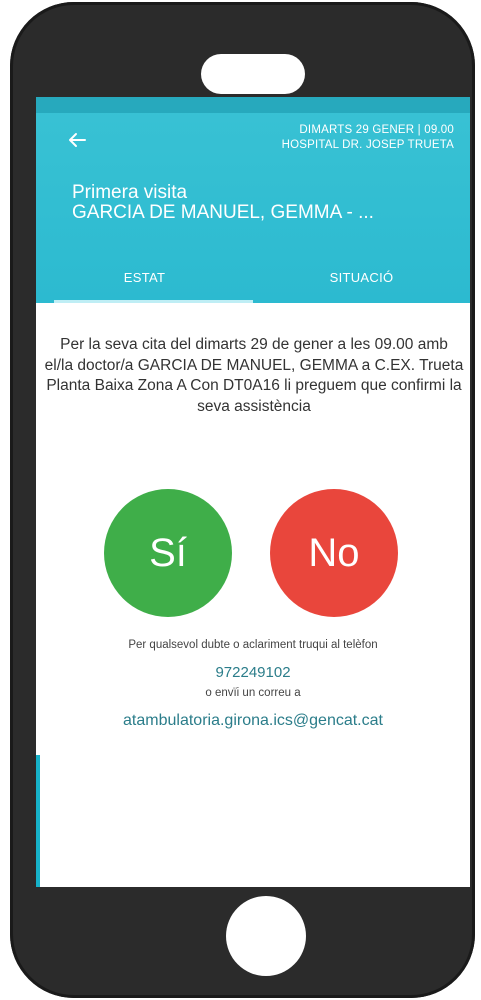 This screenshot has width=481, height=1000. What do you see at coordinates (253, 821) in the screenshot?
I see `empty-area` at bounding box center [253, 821].